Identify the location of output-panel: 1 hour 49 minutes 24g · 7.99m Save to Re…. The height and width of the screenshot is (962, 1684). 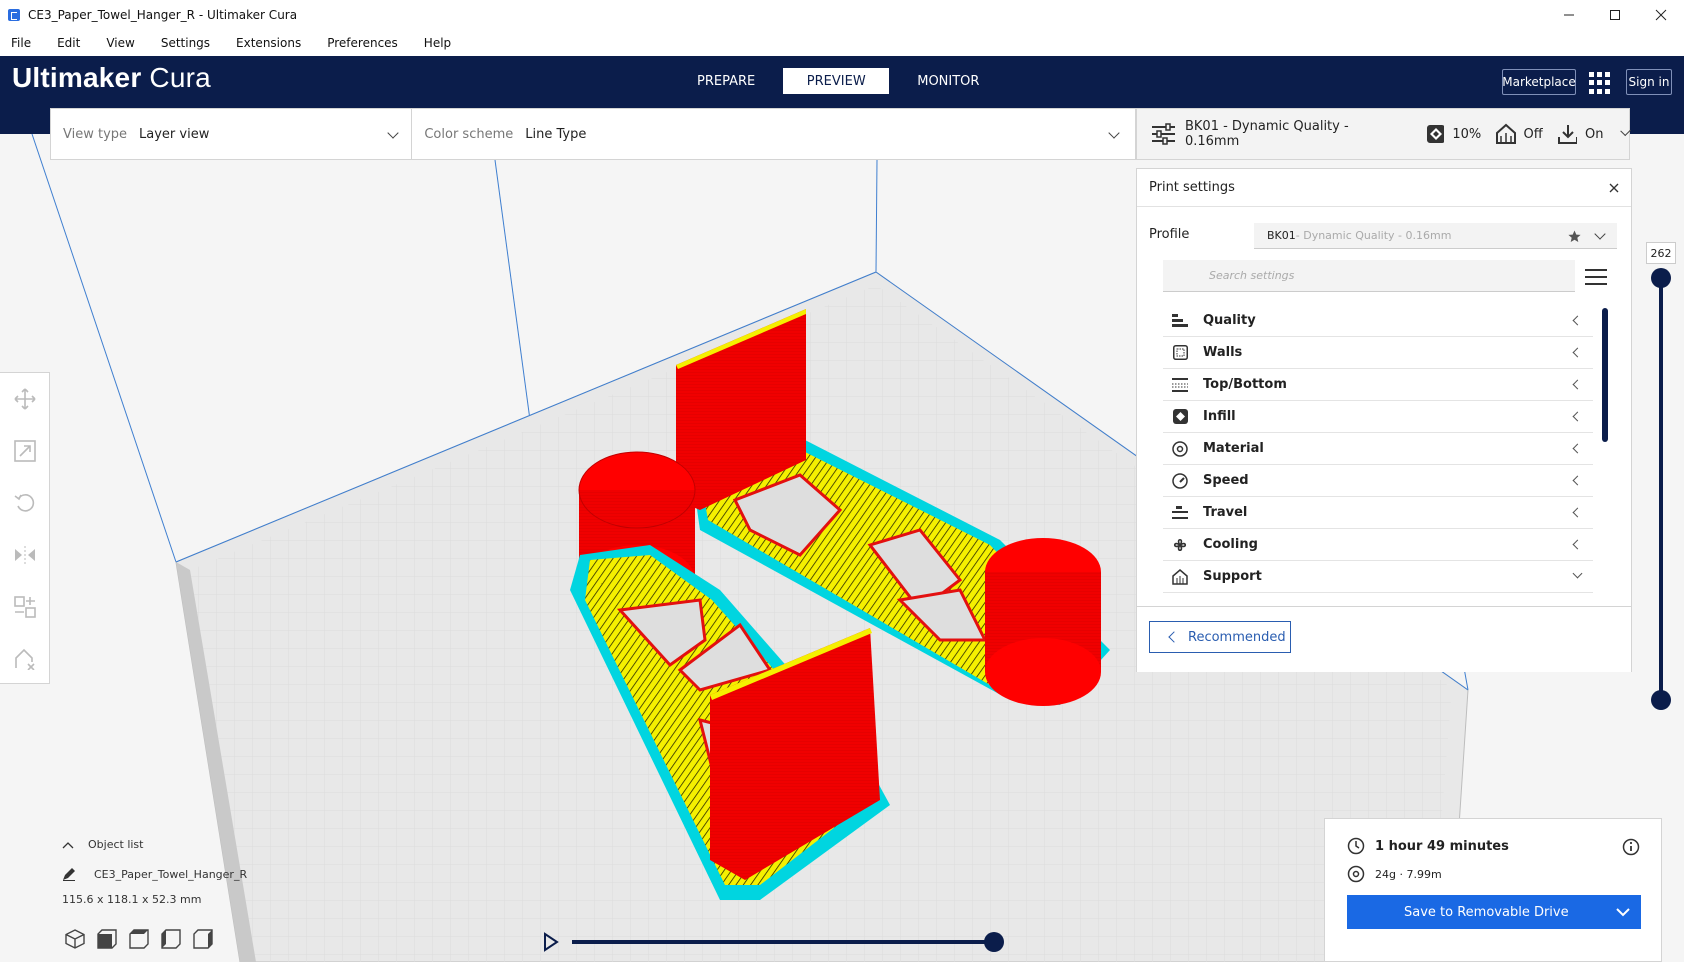
(1493, 890).